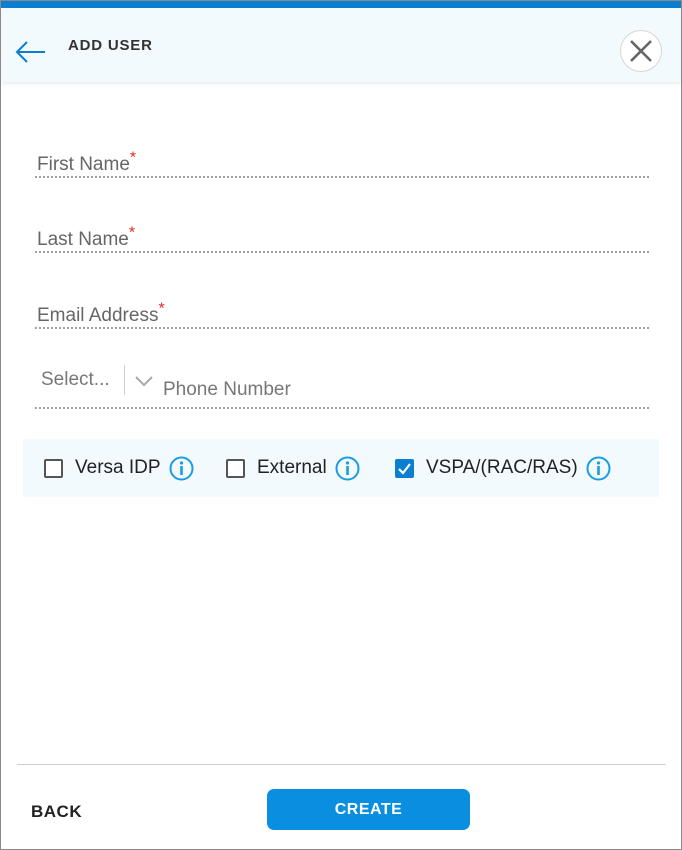  I want to click on option-label: External, so click(292, 467).